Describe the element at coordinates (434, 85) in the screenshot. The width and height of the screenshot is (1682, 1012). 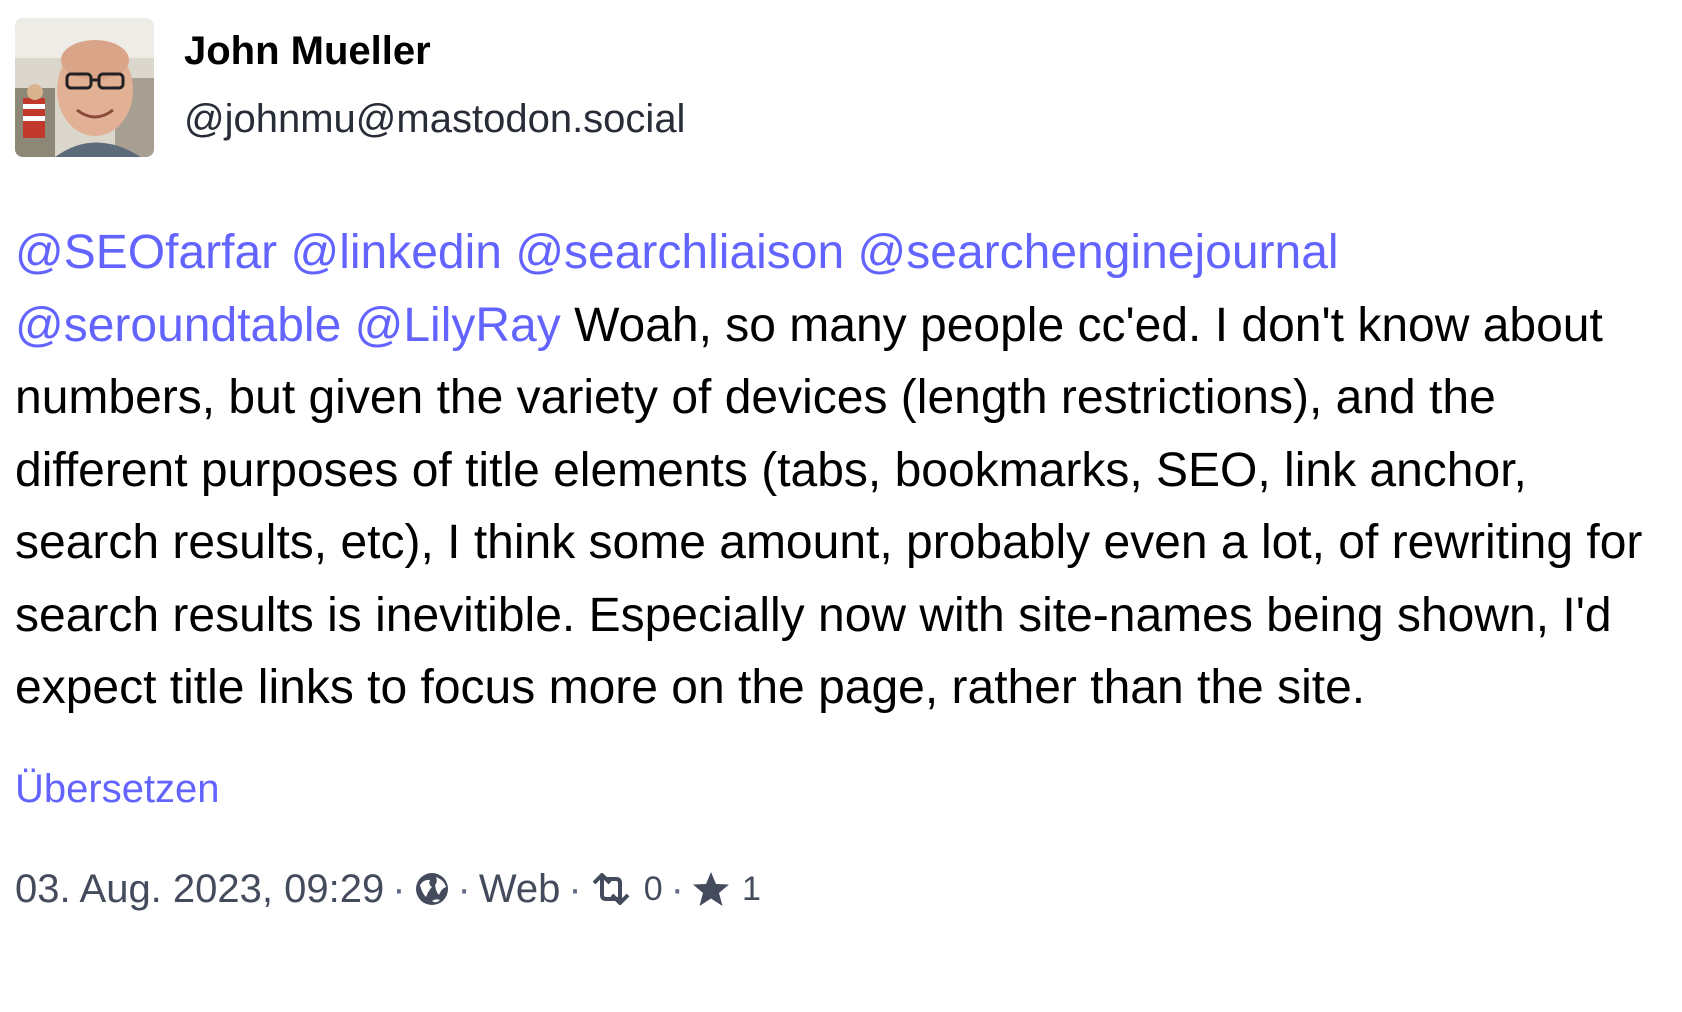
I see `author-names: John Mueller @johnmu@mastodon.social` at that location.